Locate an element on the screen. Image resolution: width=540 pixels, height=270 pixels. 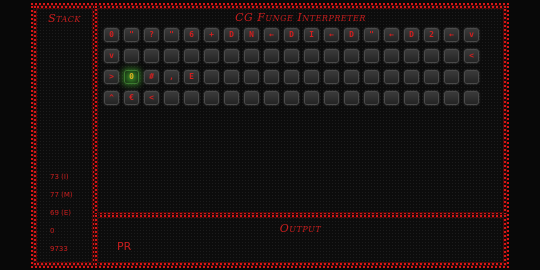
stack-value: 0 is located at coordinates (52, 231).